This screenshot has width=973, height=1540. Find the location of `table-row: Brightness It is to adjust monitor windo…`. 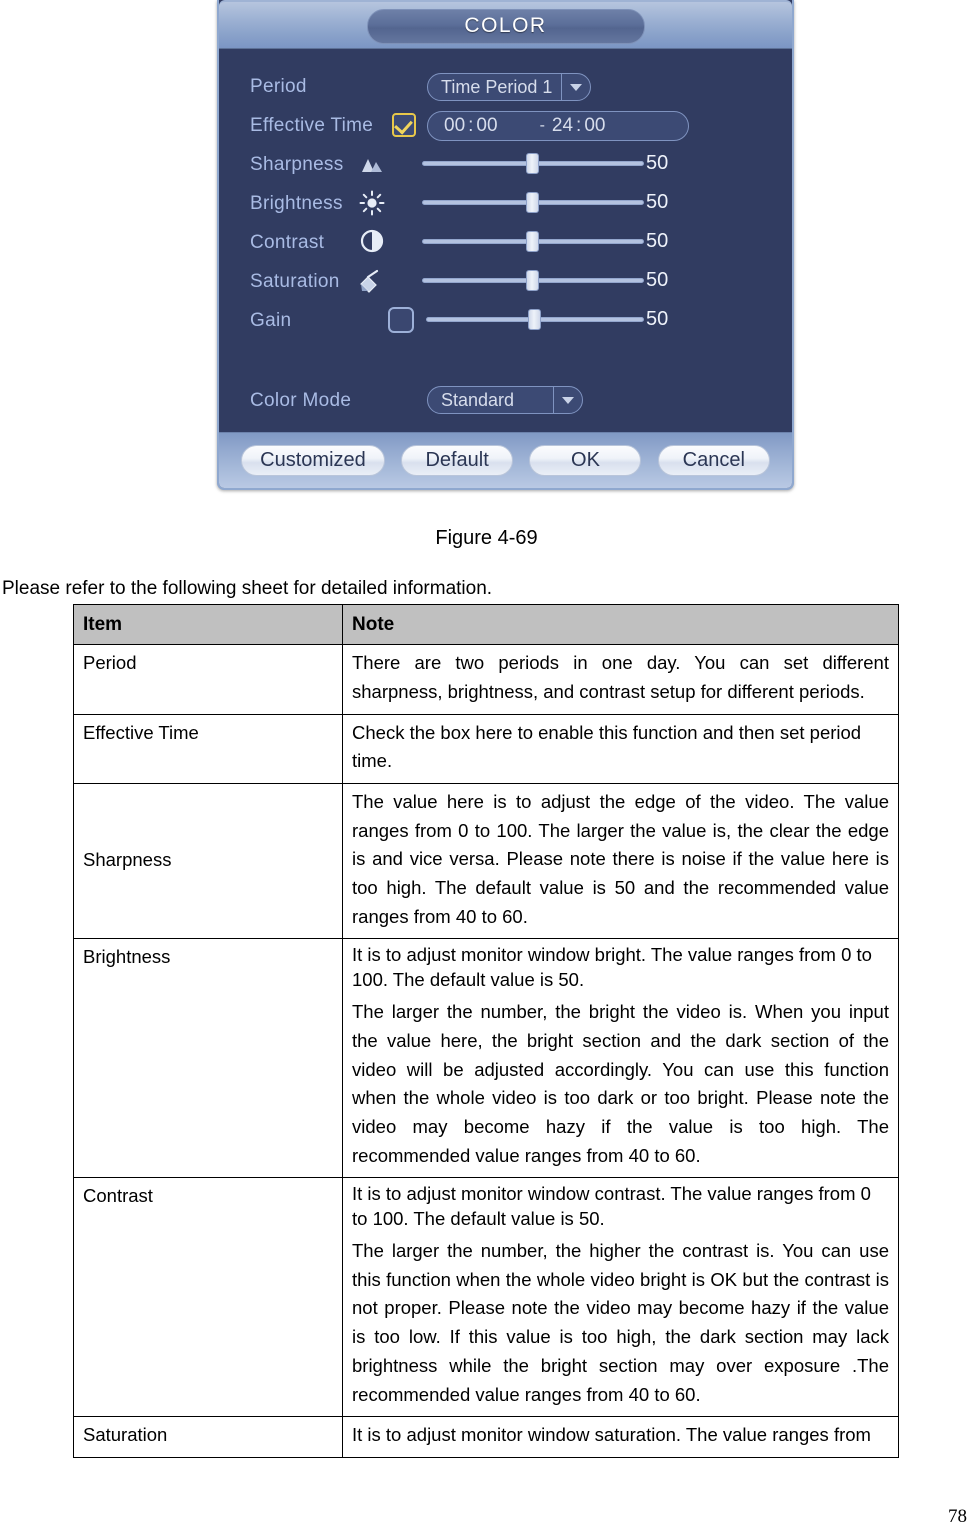

table-row: Brightness It is to adjust monitor windo… is located at coordinates (486, 1058).